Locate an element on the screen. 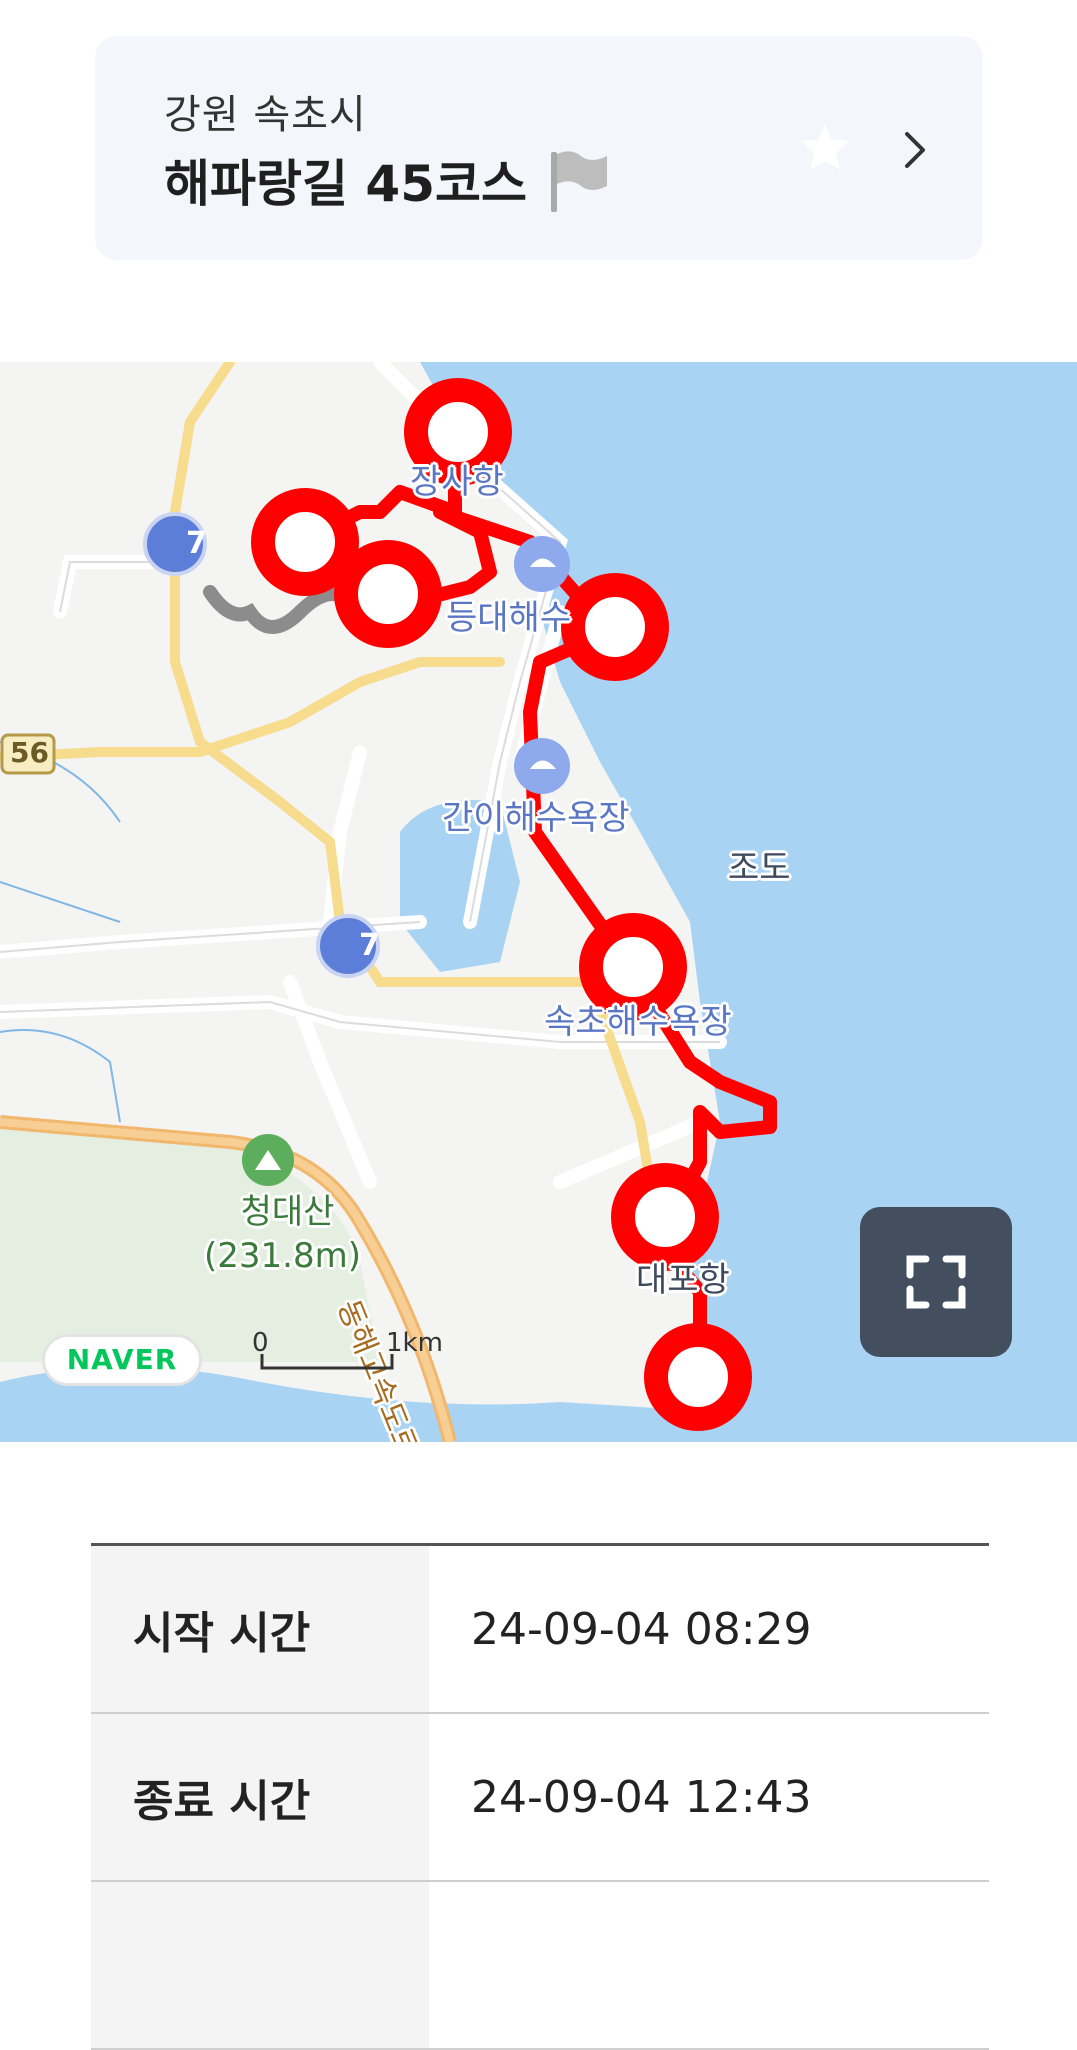  record-value: 24-09-04 12:43 is located at coordinates (709, 1797).